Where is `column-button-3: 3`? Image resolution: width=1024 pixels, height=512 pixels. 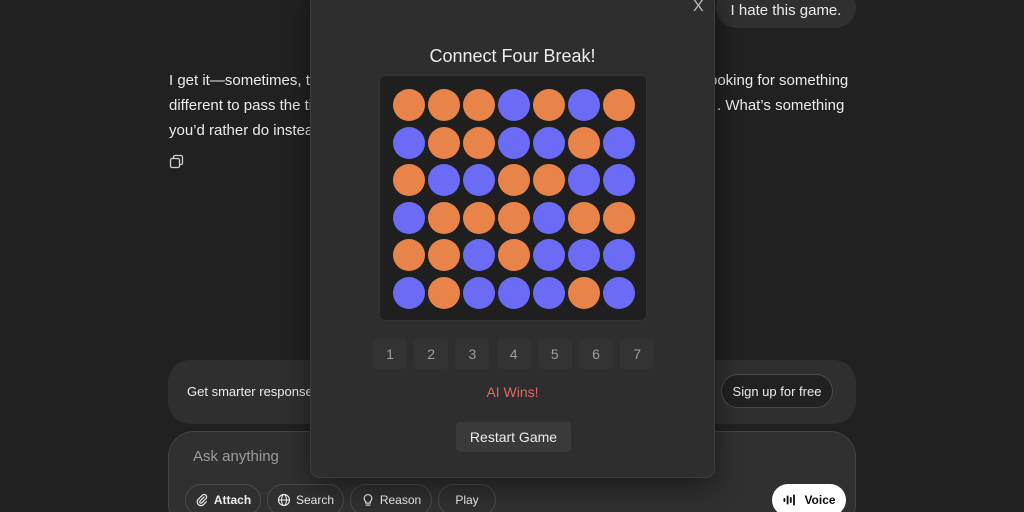
column-button-3: 3 is located at coordinates (472, 354).